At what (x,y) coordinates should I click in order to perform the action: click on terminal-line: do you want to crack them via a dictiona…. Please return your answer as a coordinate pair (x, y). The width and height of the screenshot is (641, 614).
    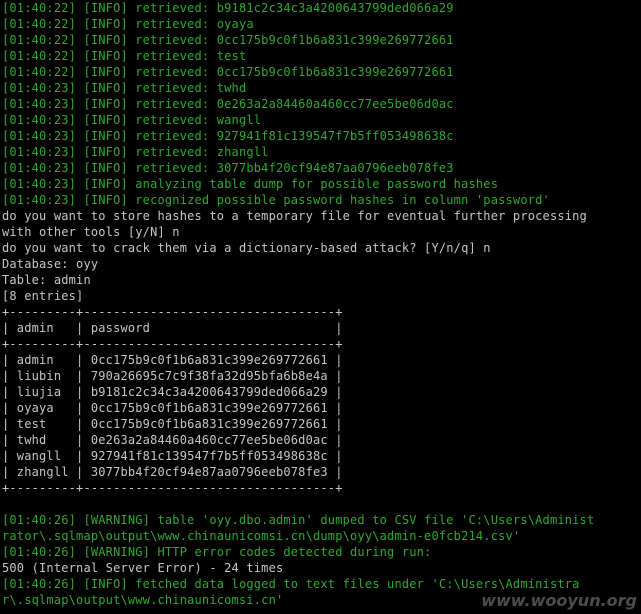
    Looking at the image, I should click on (246, 248).